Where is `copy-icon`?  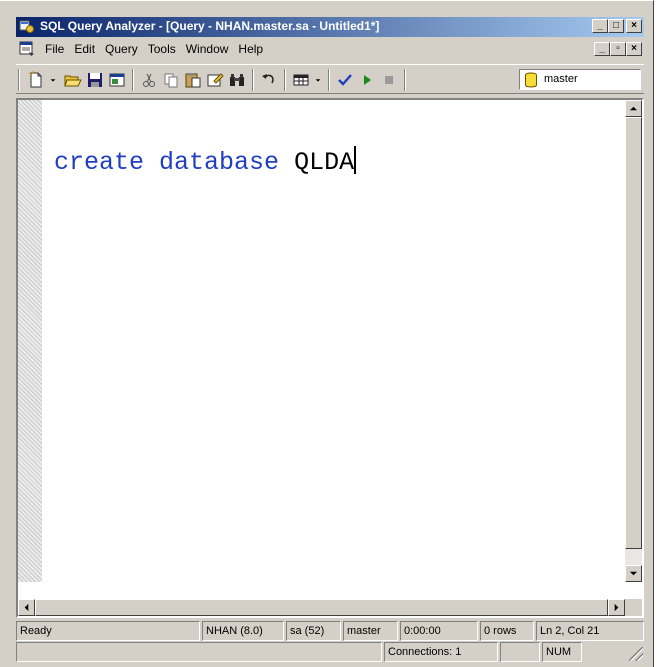
copy-icon is located at coordinates (171, 80).